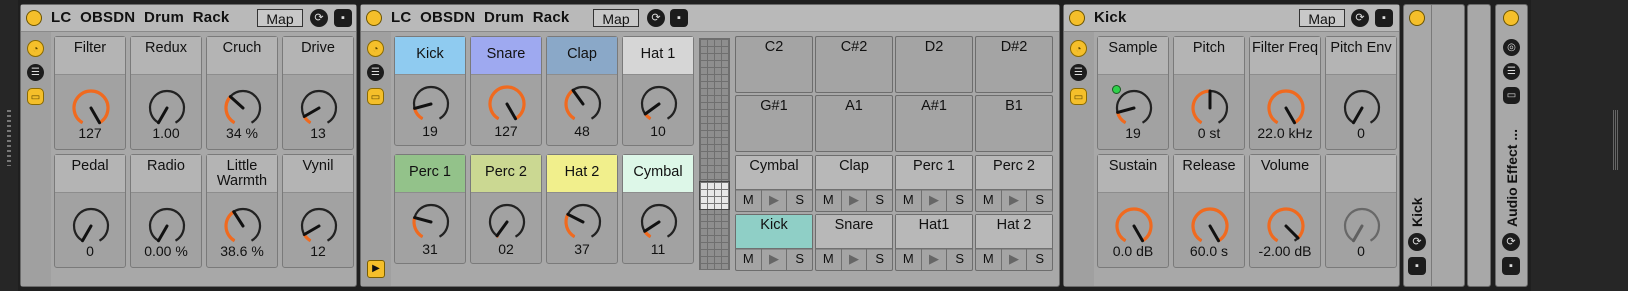  What do you see at coordinates (714, 154) in the screenshot?
I see `pad-overview-map` at bounding box center [714, 154].